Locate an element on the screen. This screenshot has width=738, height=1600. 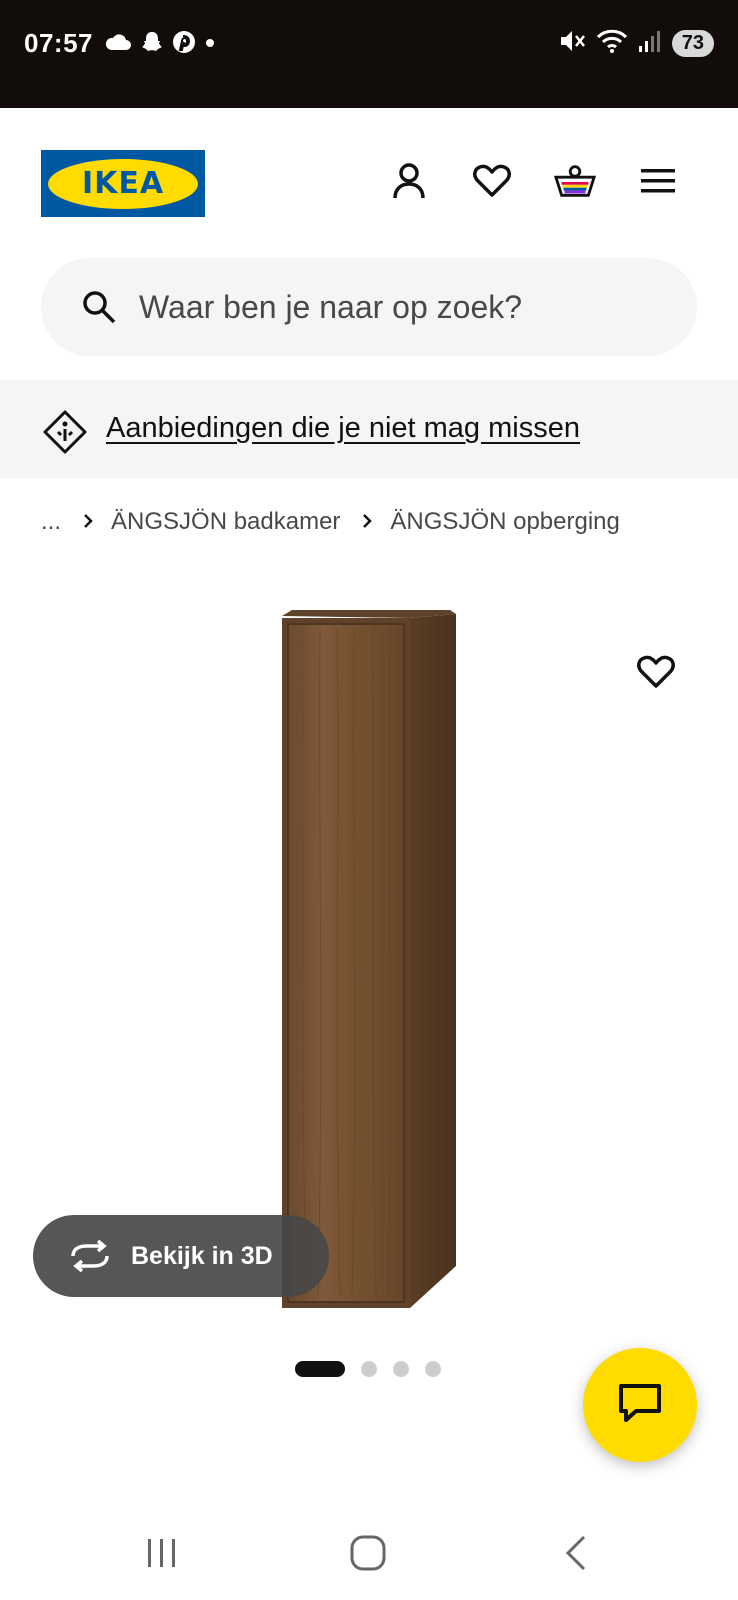
search-bar is located at coordinates (369, 307).